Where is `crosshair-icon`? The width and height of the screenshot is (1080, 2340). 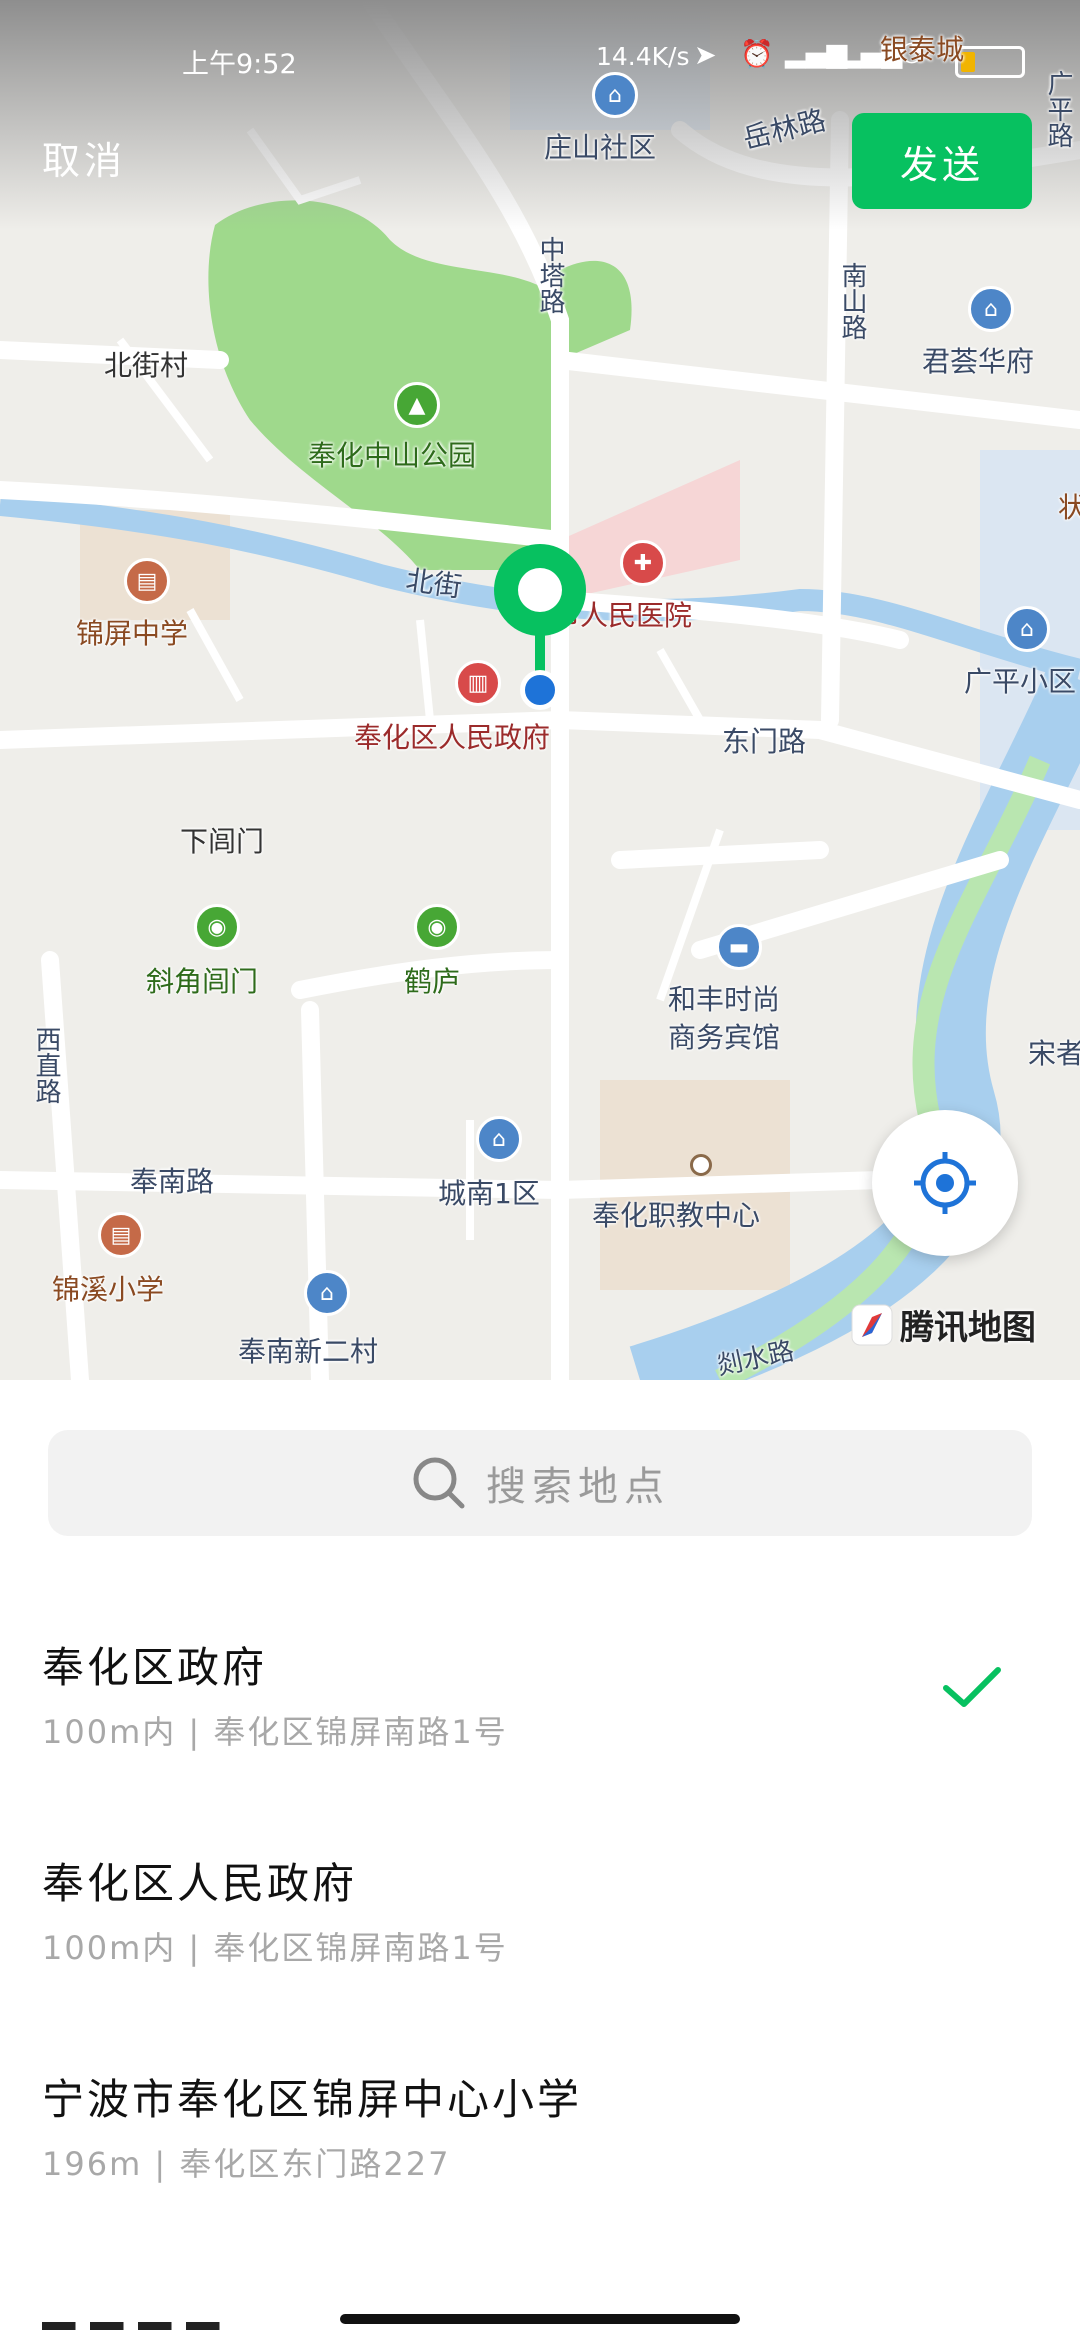 crosshair-icon is located at coordinates (945, 1183).